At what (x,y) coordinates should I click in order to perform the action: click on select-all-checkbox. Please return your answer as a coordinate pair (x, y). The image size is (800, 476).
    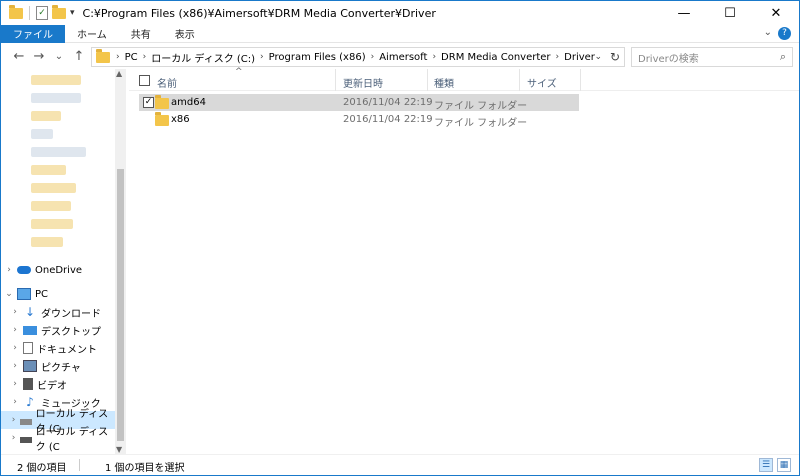
    Looking at the image, I should click on (144, 80).